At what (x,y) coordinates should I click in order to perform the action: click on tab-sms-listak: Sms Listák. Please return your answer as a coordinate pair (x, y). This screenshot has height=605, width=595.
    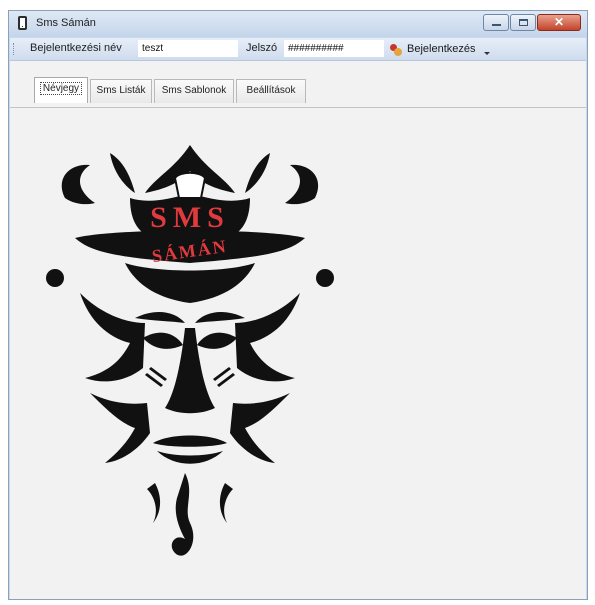
    Looking at the image, I should click on (121, 91).